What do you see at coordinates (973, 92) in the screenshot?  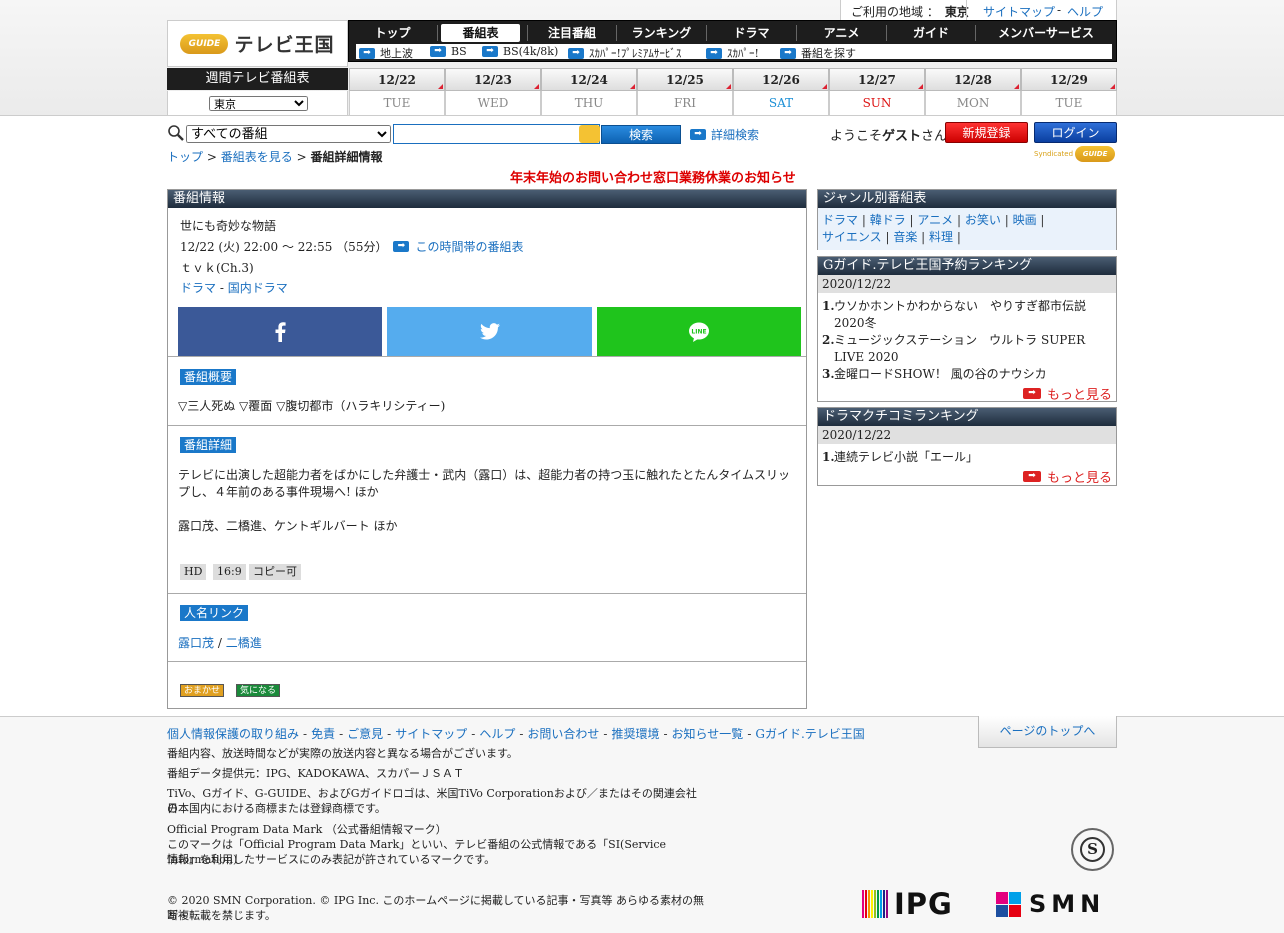 I see `date-tab: 12/28 MON` at bounding box center [973, 92].